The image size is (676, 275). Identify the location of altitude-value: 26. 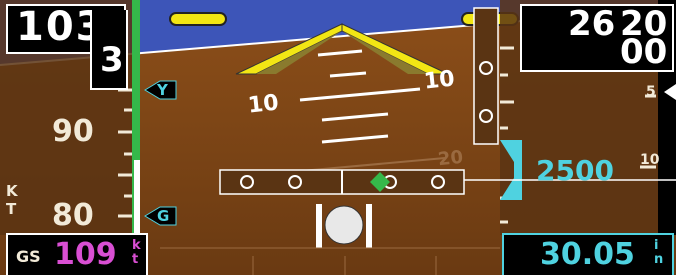
(592, 24).